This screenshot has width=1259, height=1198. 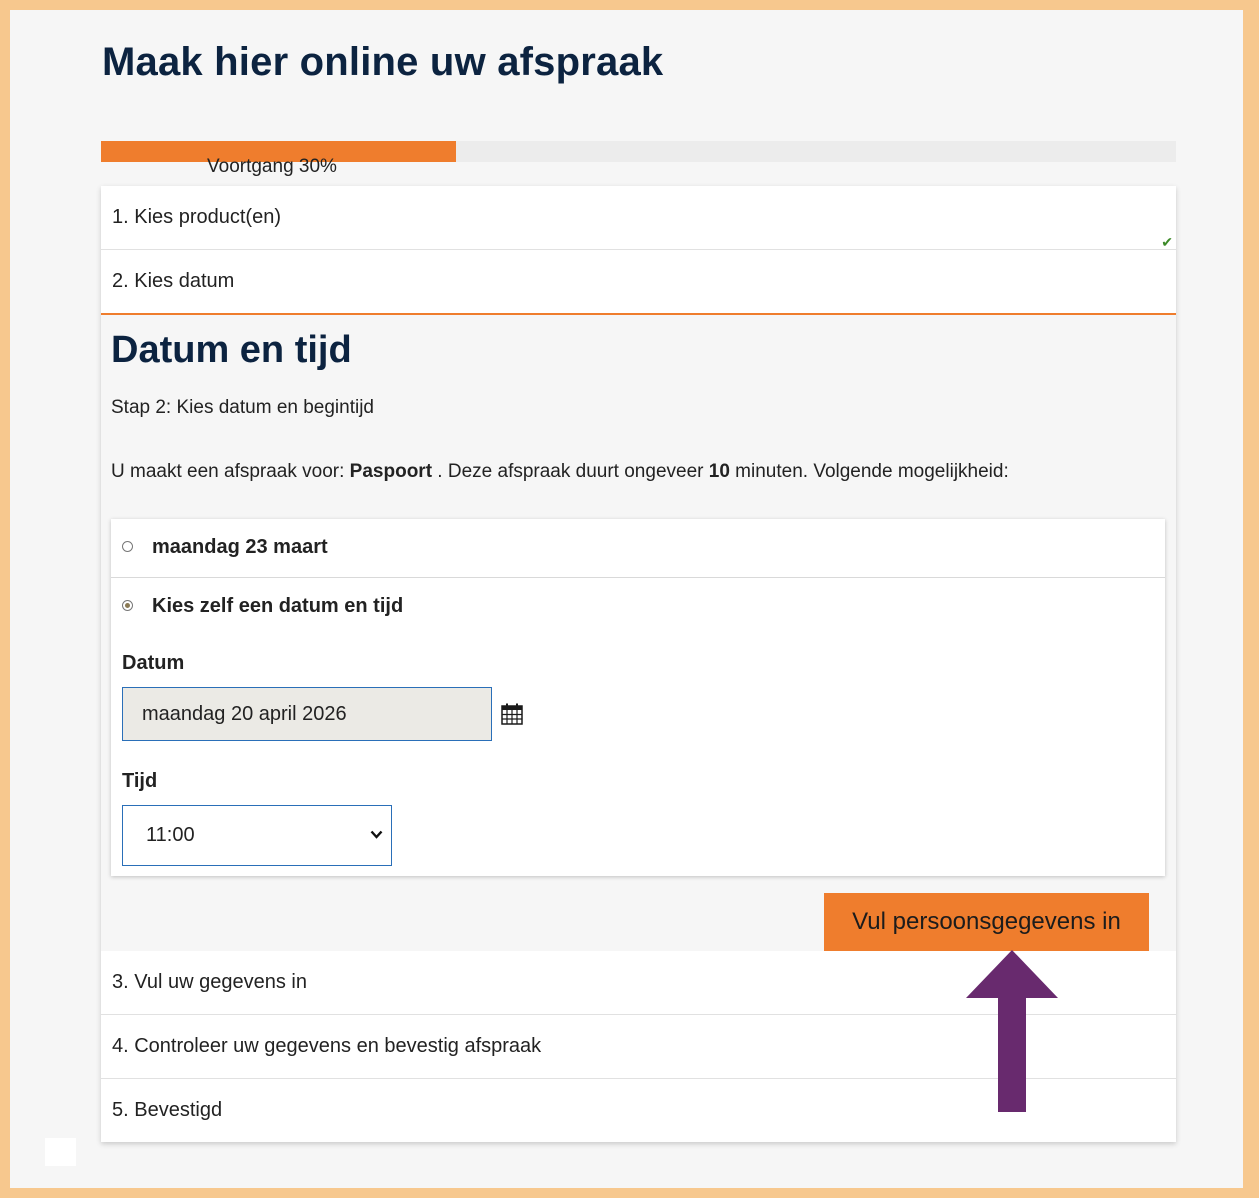 What do you see at coordinates (257, 835) in the screenshot?
I see `time-select: 11:00` at bounding box center [257, 835].